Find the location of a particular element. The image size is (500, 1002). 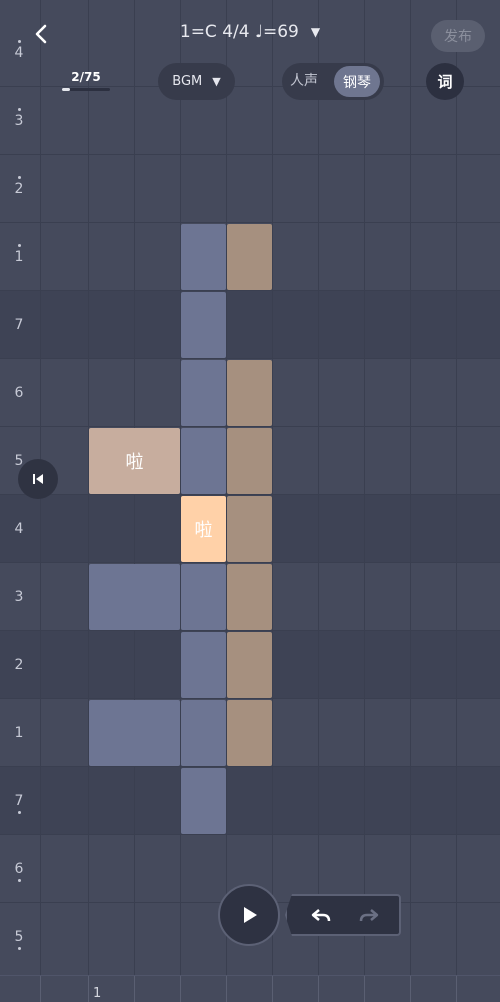

progress-fill is located at coordinates (66, 89).